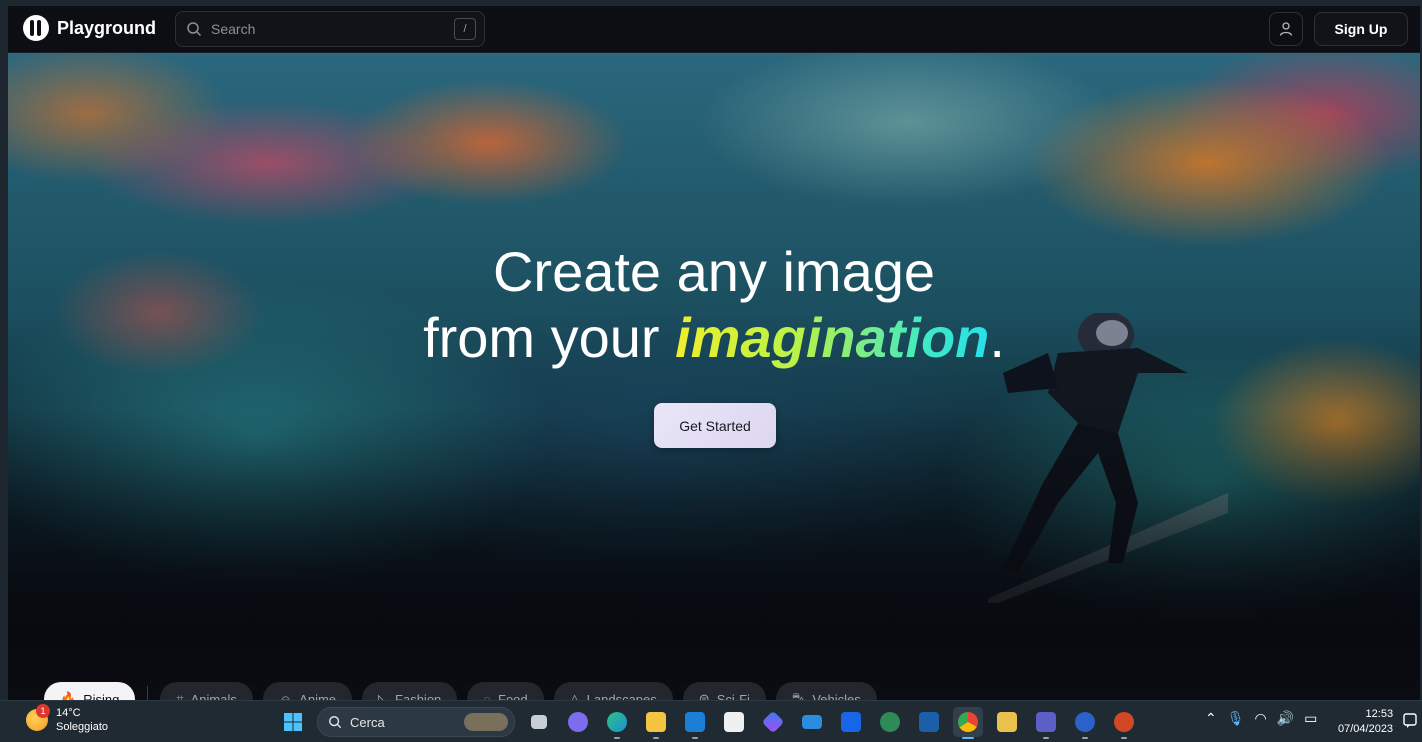 The height and width of the screenshot is (742, 1422). I want to click on taskbar-apps: Cerca, so click(708, 723).